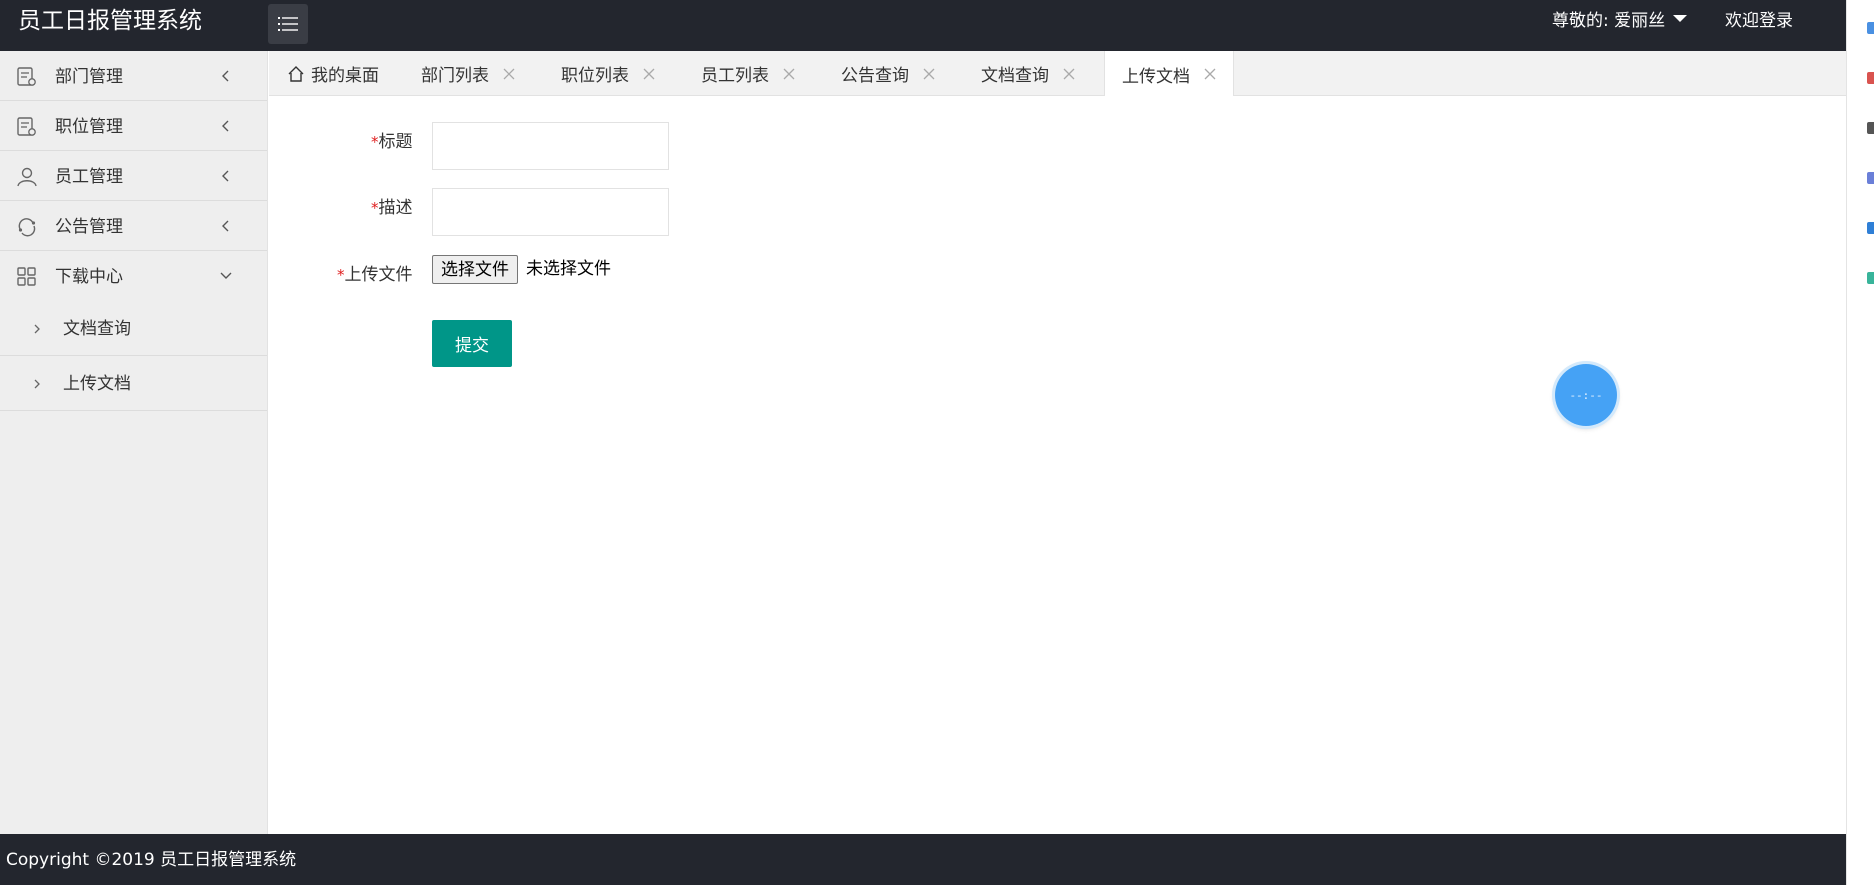 This screenshot has height=885, width=1874. Describe the element at coordinates (595, 76) in the screenshot. I see `tab-label: 职位列表` at that location.